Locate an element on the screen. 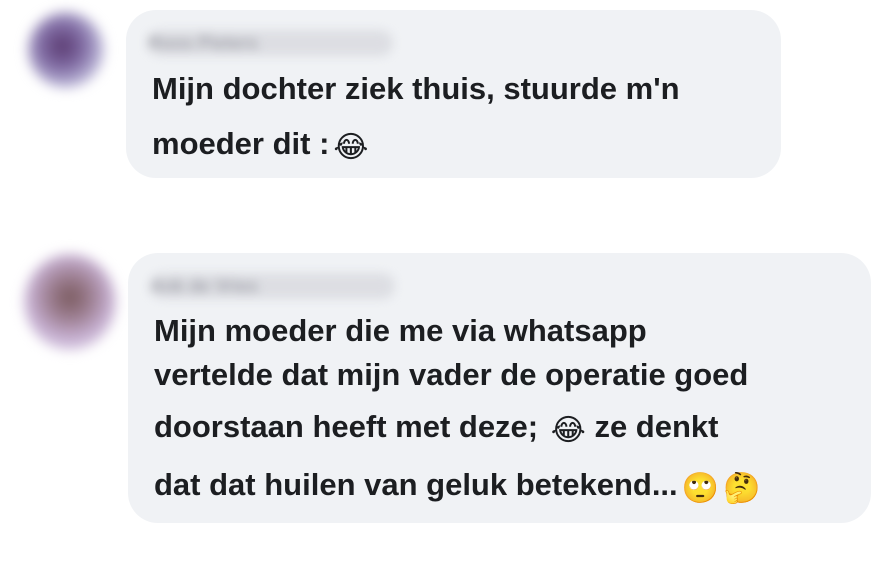 This screenshot has width=880, height=569. comment-text: doorstaan heeft met deze; is located at coordinates (346, 426).